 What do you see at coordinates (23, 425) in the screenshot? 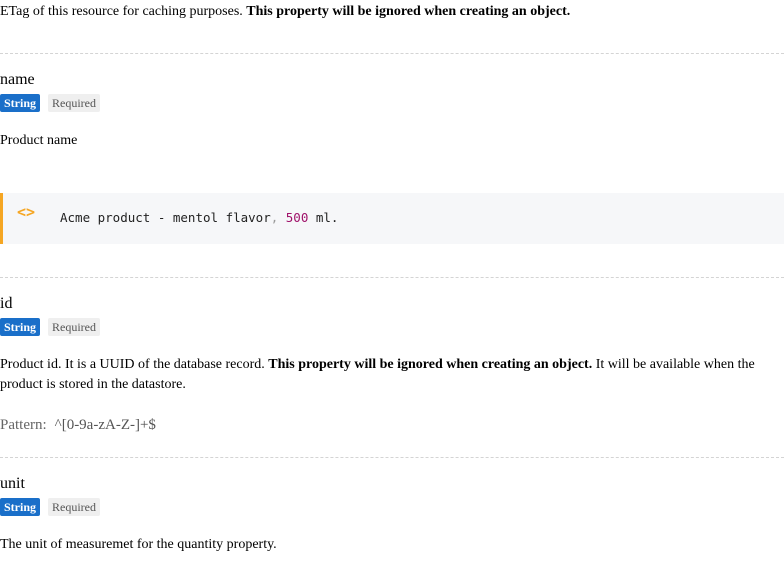
I see `pattern-label: Pattern:` at bounding box center [23, 425].